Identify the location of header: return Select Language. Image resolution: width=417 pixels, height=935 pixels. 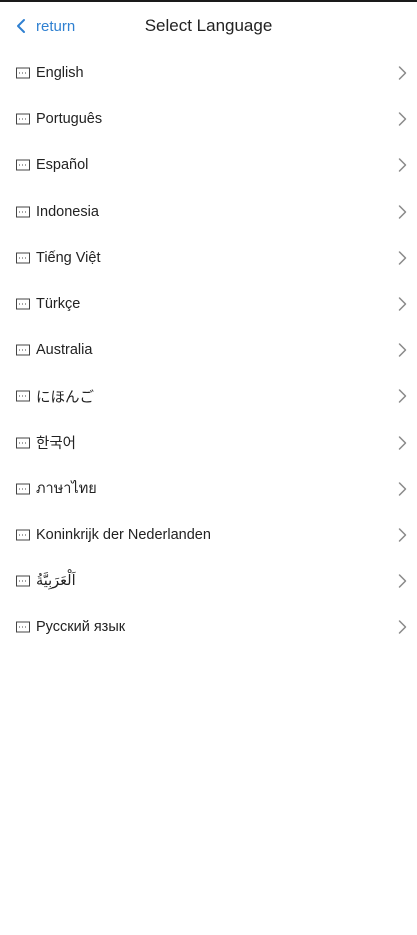
(208, 25).